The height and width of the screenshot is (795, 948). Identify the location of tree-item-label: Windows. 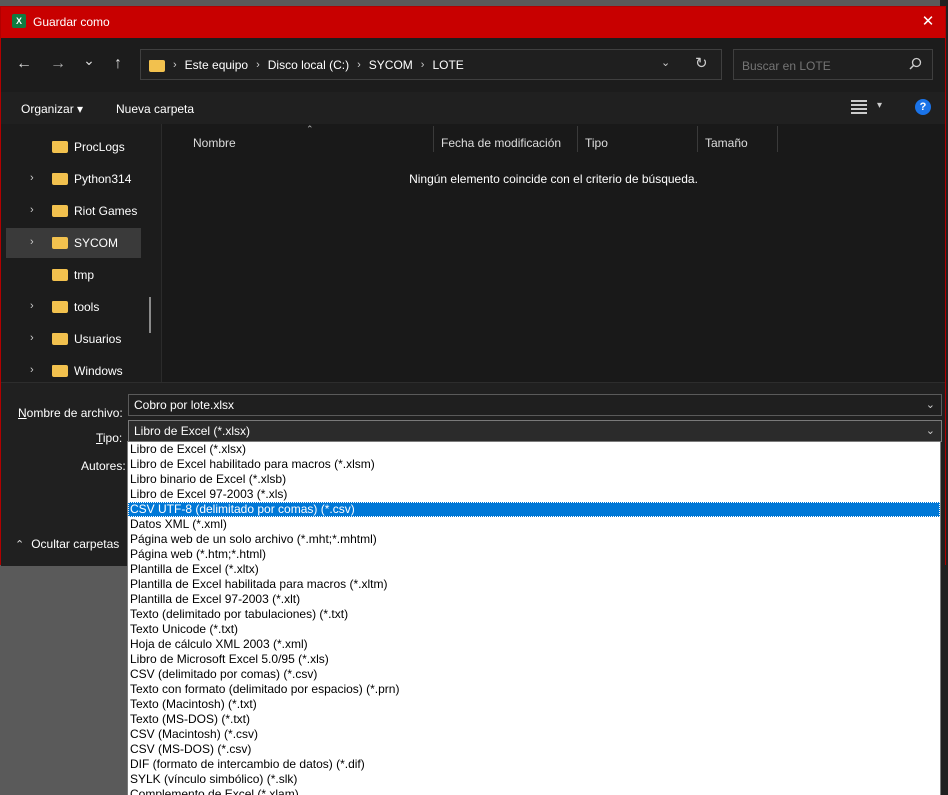
(98, 371).